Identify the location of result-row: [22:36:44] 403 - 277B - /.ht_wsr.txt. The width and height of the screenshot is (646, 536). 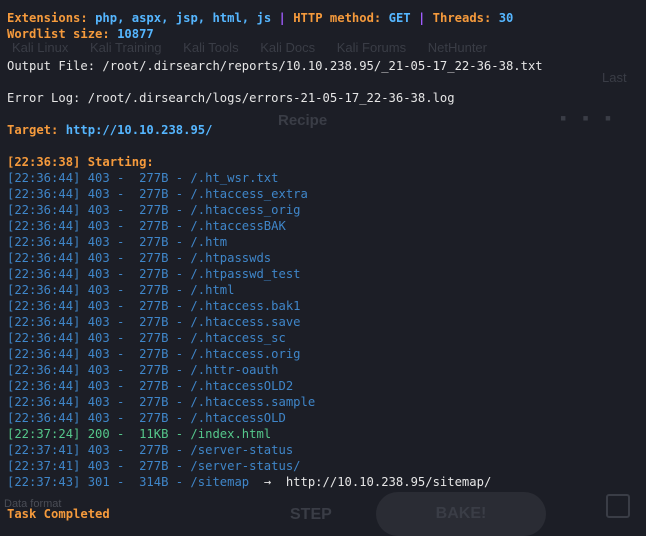
(143, 178).